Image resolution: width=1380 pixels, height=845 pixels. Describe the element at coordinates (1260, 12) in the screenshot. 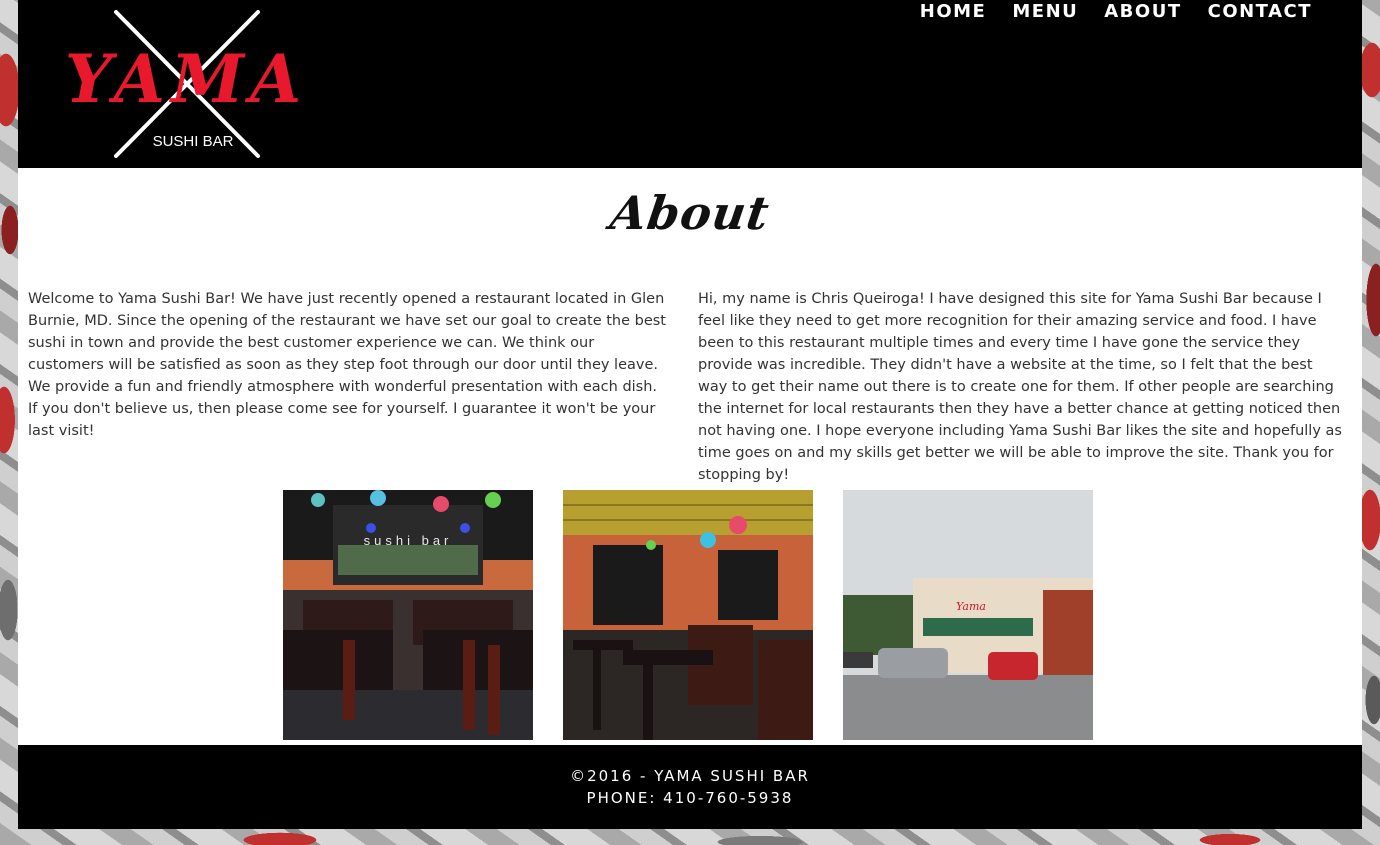

I see `nav-contact: CONTACT` at that location.